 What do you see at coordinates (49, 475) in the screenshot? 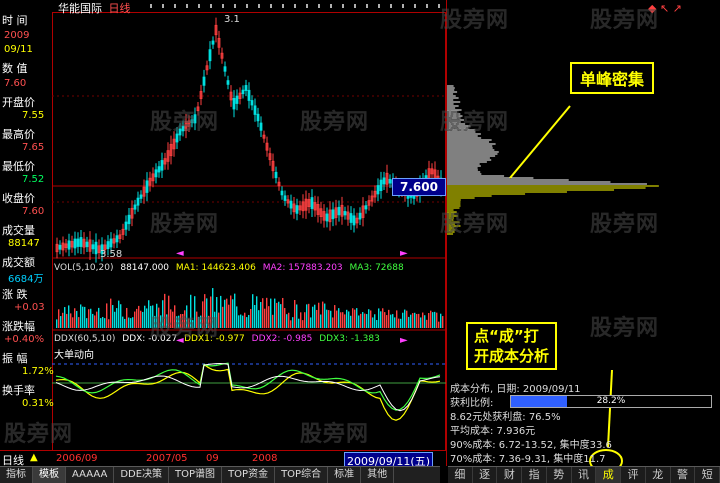
I see `tab-template: 模板` at bounding box center [49, 475].